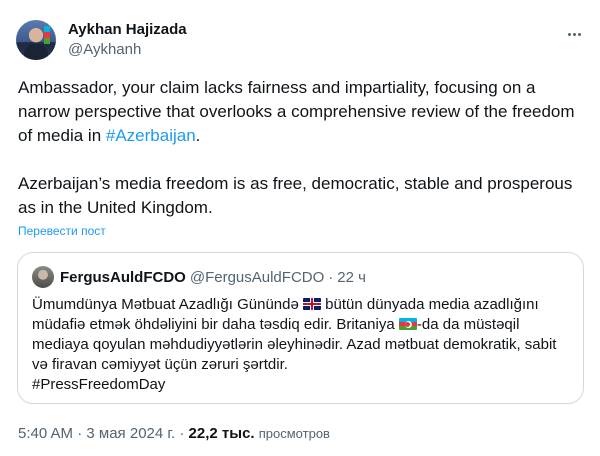  I want to click on author-names: Aykhan Hajizada @Aykhanh, so click(127, 40).